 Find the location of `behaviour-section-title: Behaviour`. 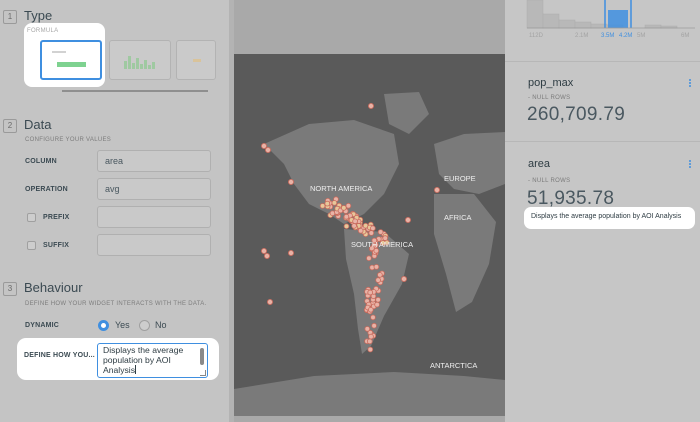

behaviour-section-title: Behaviour is located at coordinates (53, 287).